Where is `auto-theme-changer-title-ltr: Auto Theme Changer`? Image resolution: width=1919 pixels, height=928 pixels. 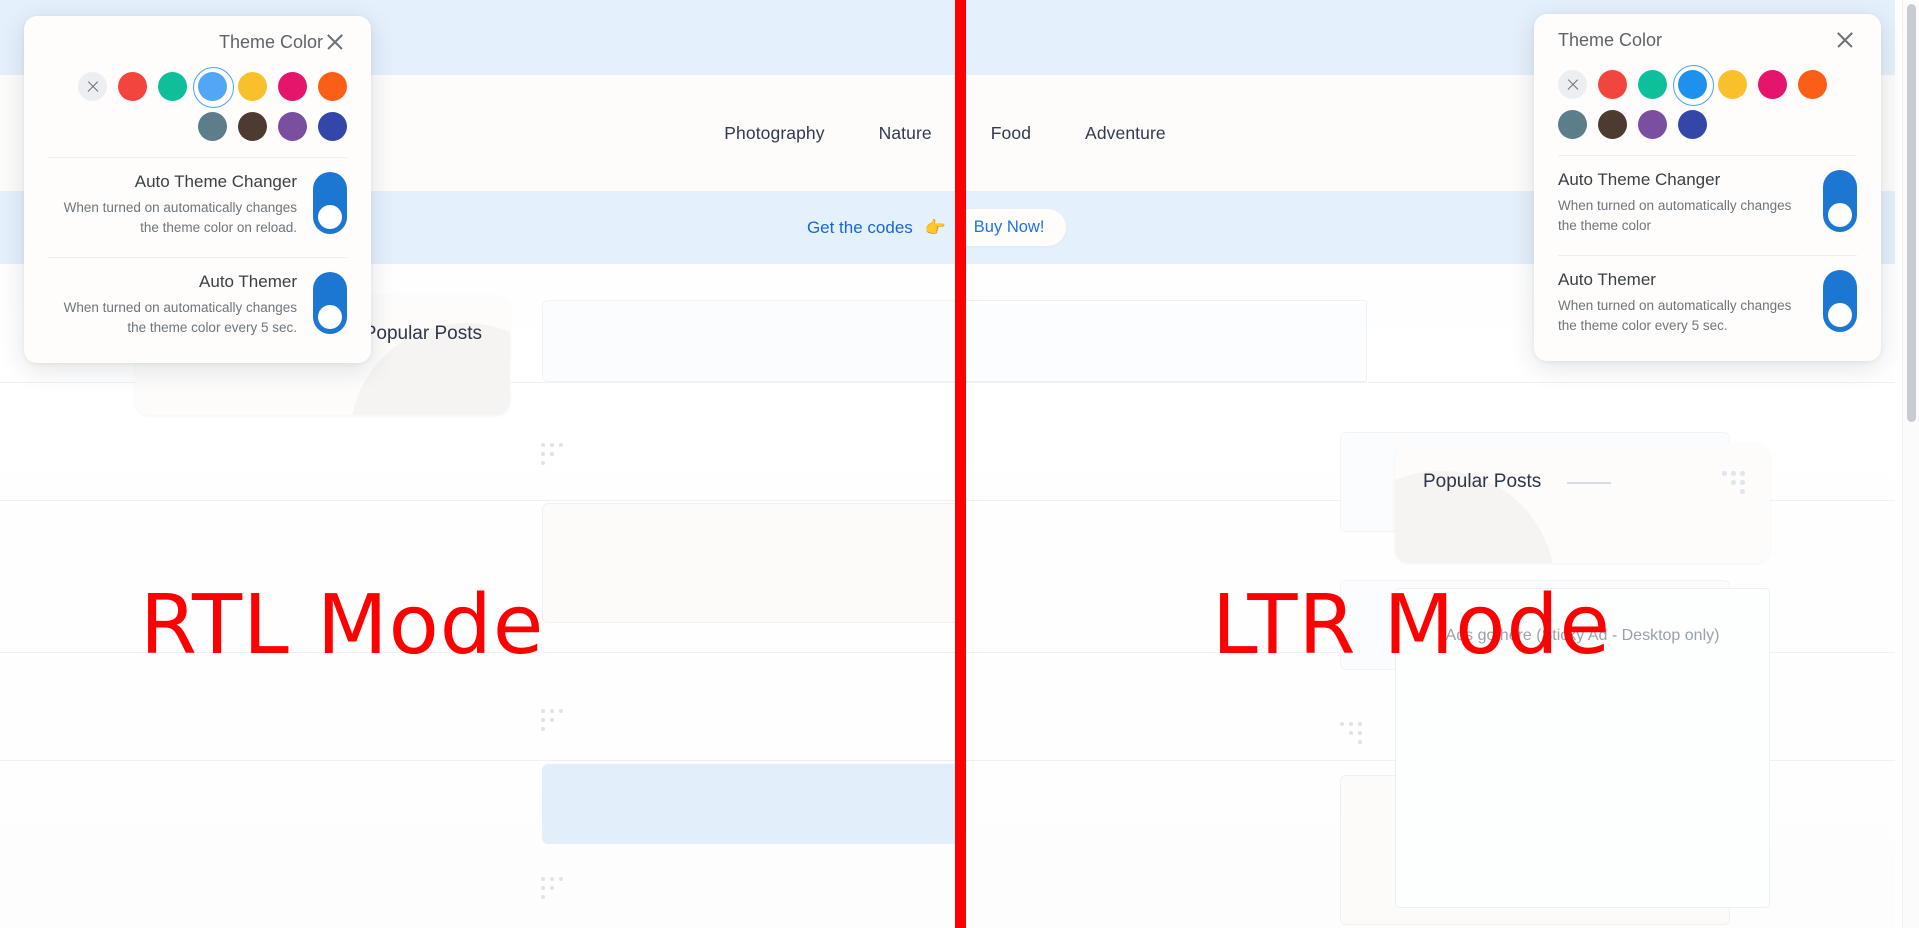 auto-theme-changer-title-ltr: Auto Theme Changer is located at coordinates (1639, 179).